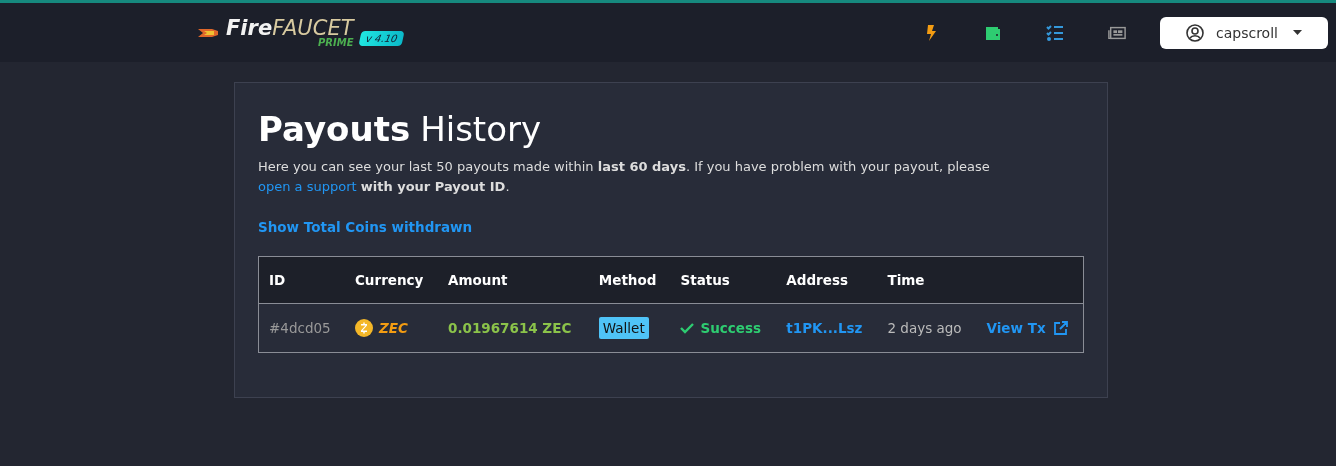 The image size is (1336, 466). What do you see at coordinates (629, 280) in the screenshot?
I see `column-header: Method` at bounding box center [629, 280].